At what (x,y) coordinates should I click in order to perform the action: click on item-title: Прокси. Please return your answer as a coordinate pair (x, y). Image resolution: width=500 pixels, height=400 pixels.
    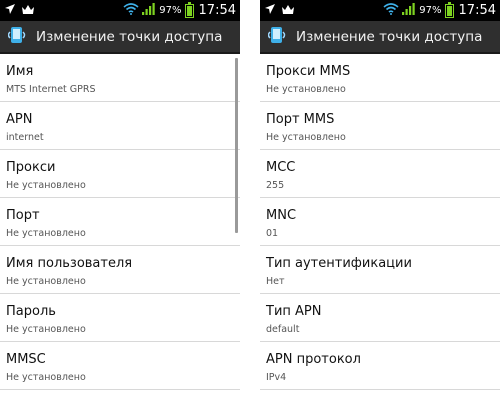
    Looking at the image, I should click on (31, 167).